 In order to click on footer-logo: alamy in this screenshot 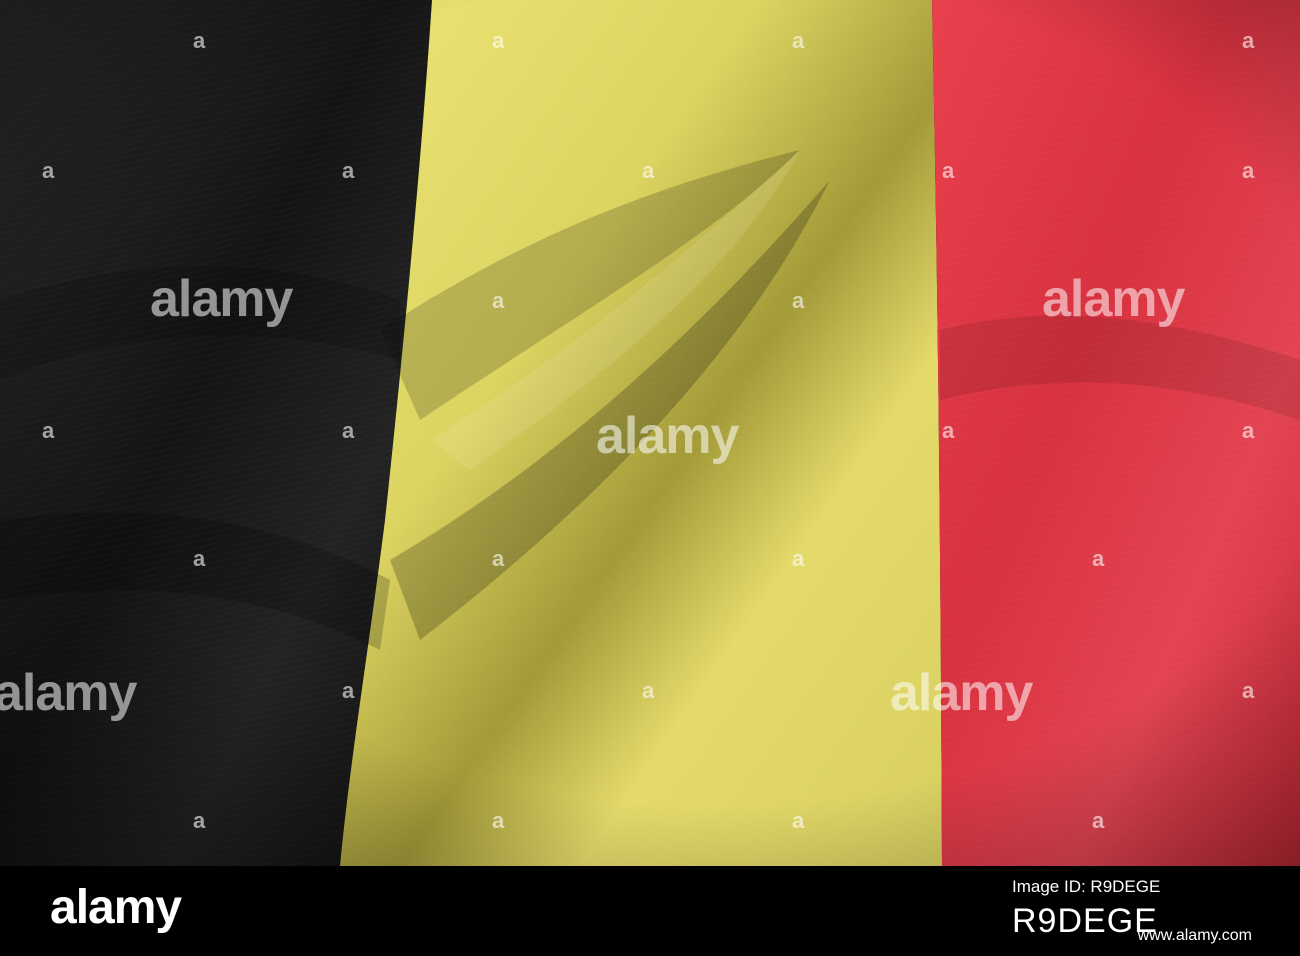, I will do `click(116, 907)`.